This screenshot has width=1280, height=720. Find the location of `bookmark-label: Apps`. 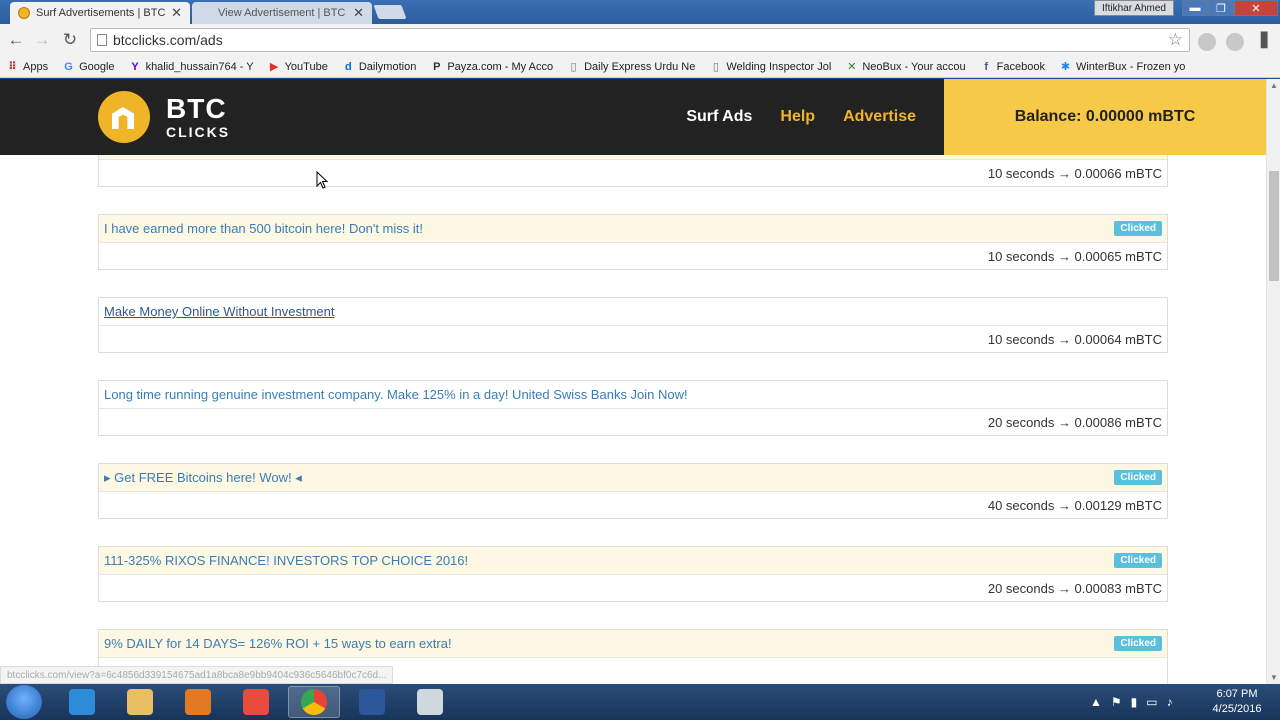

bookmark-label: Apps is located at coordinates (36, 66).